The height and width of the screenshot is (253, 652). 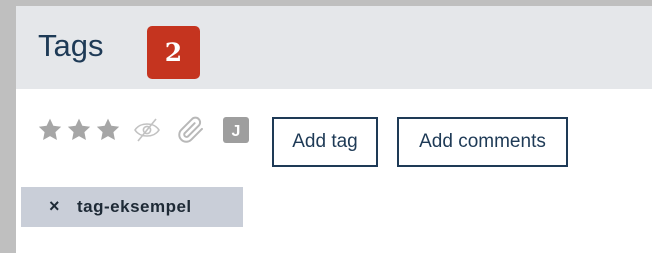 I want to click on rating-star-3-icon, so click(x=108, y=130).